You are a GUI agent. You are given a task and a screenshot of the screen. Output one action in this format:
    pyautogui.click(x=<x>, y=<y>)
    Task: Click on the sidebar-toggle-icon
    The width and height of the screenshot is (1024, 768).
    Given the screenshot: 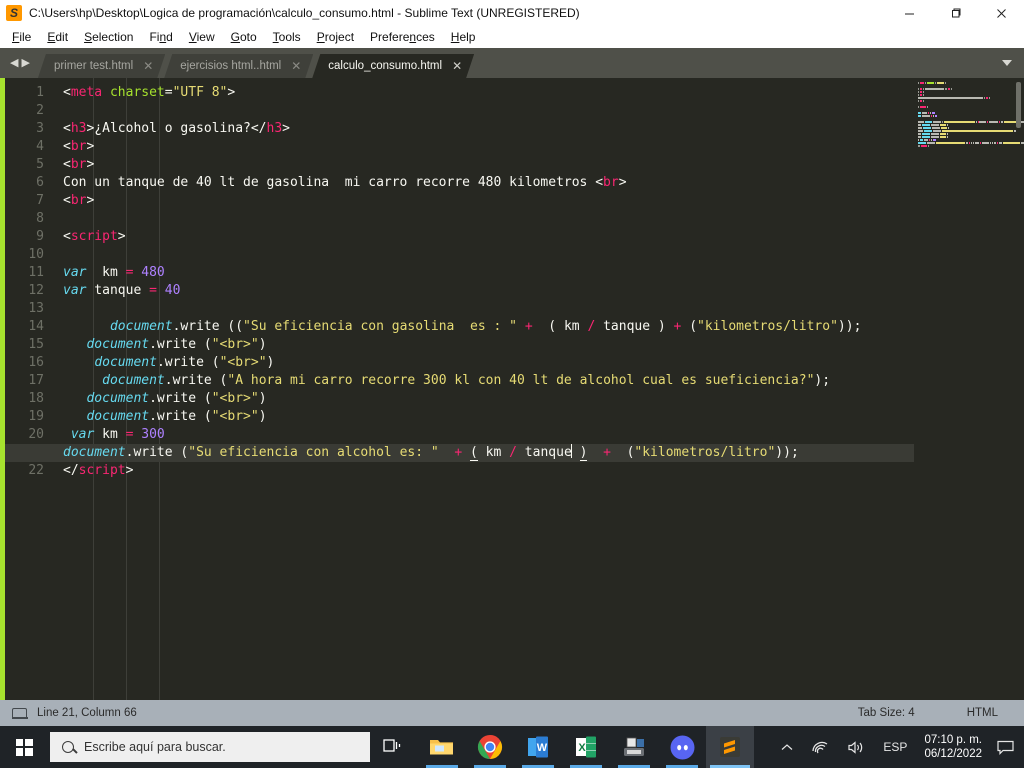 What is the action you would take?
    pyautogui.click(x=19, y=713)
    